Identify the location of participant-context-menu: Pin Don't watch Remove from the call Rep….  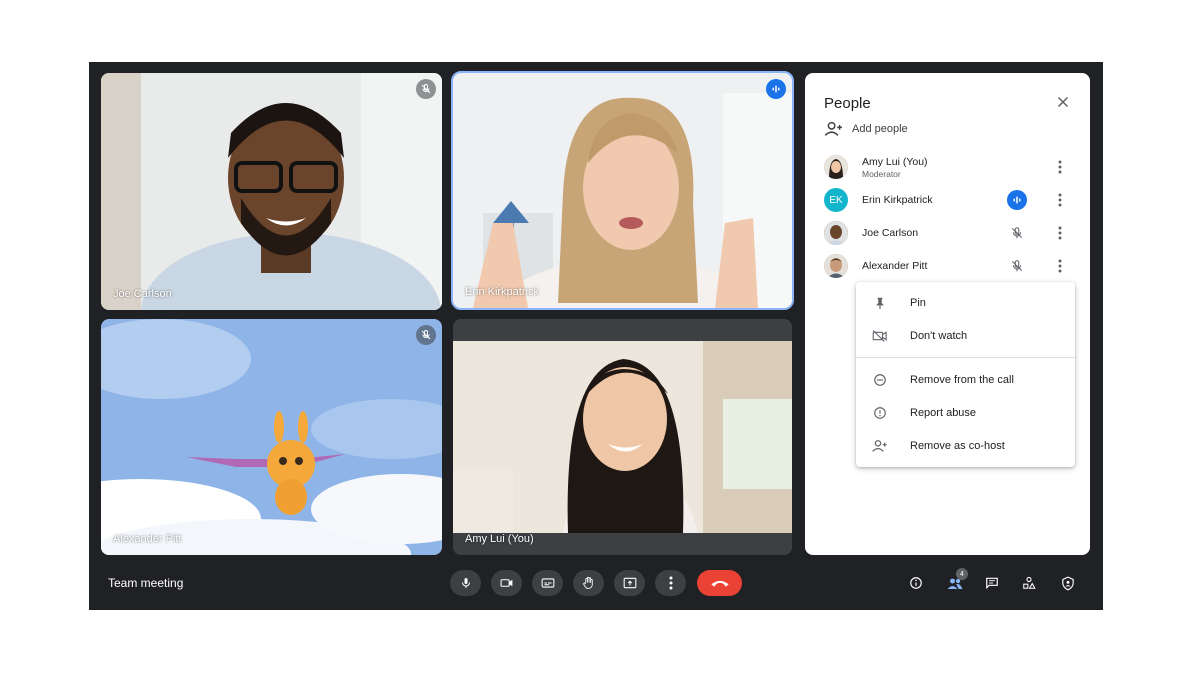
(965, 374).